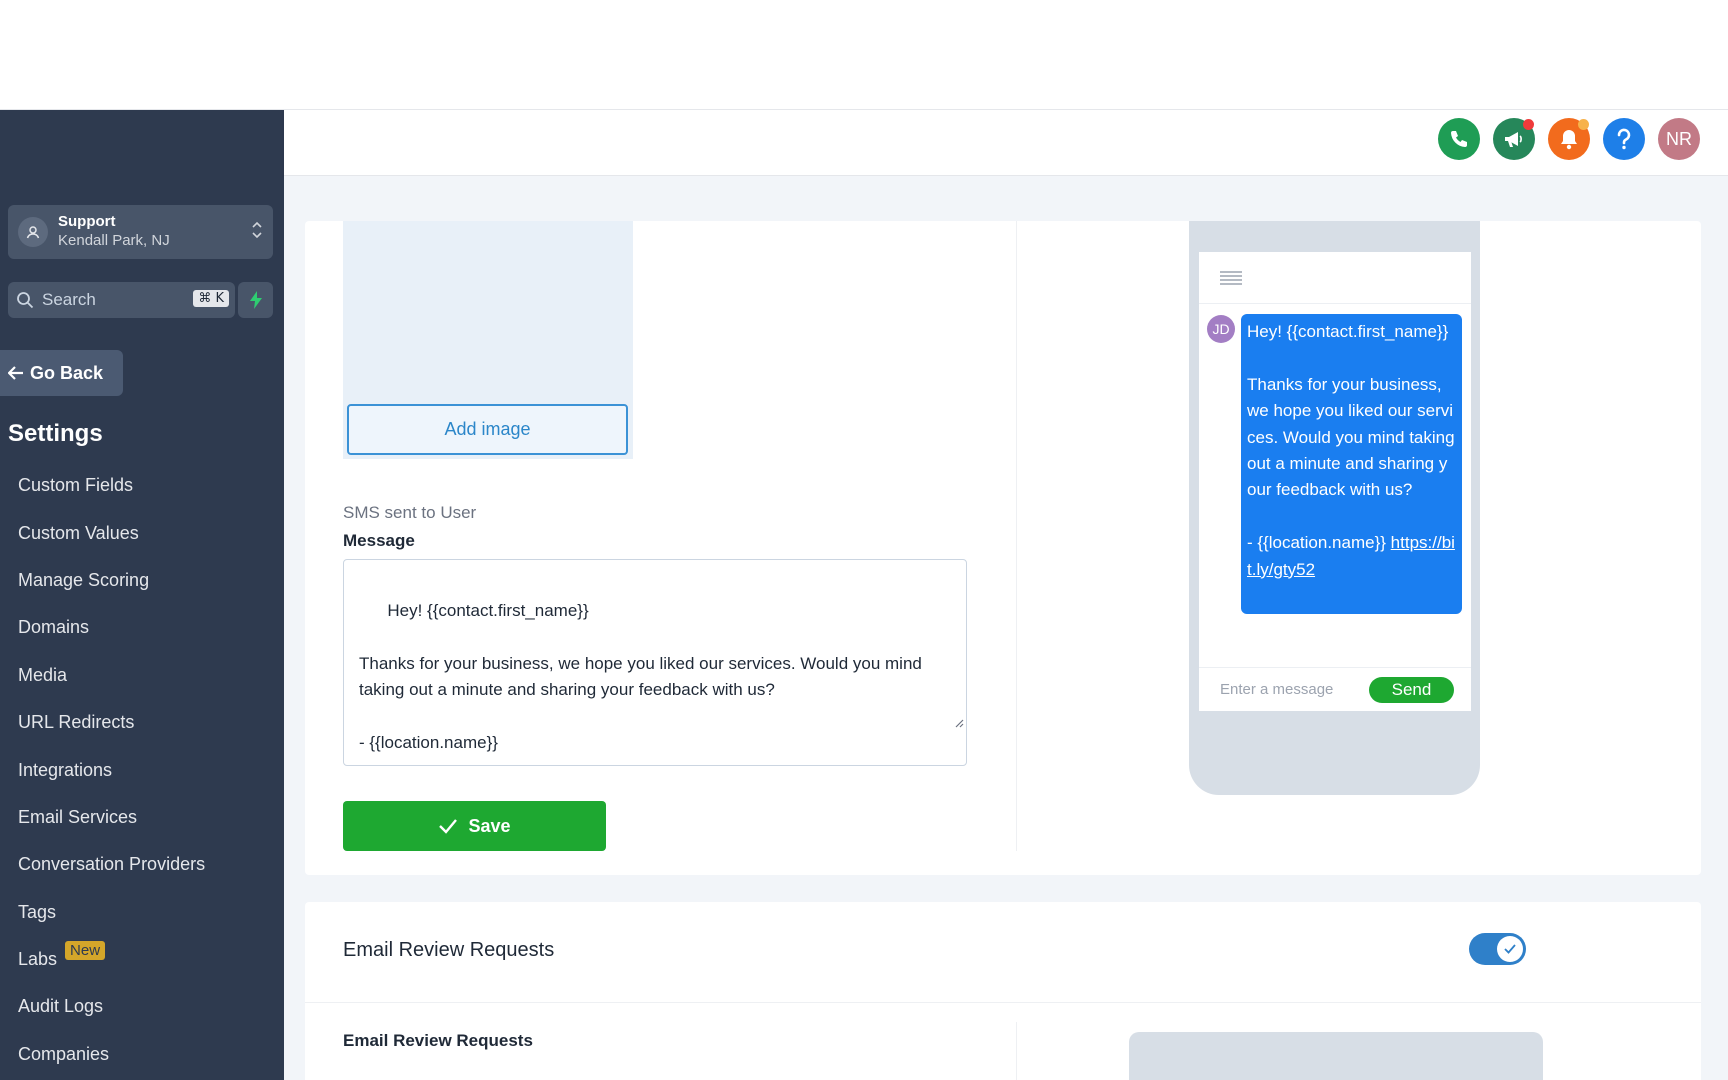 The image size is (1728, 1080). Describe the element at coordinates (148, 675) in the screenshot. I see `menu-item-media: Media` at that location.